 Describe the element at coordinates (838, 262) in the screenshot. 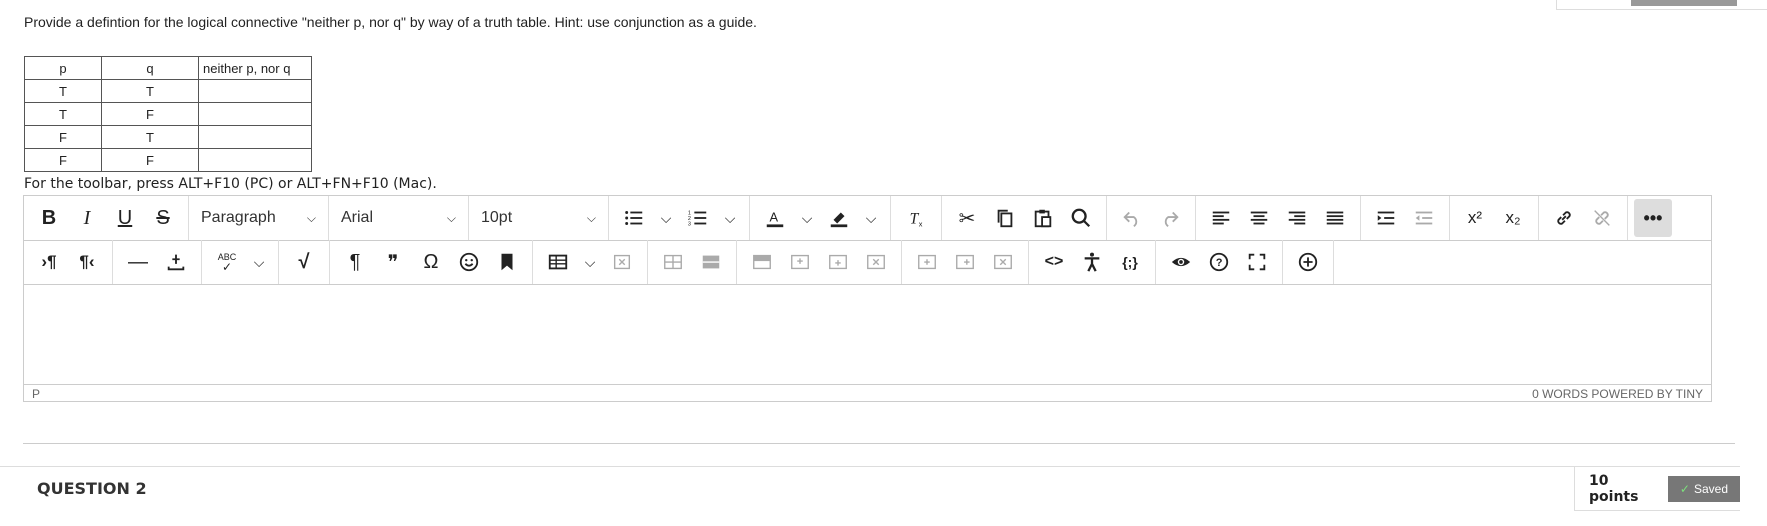

I see `insert-row-after-icon` at that location.